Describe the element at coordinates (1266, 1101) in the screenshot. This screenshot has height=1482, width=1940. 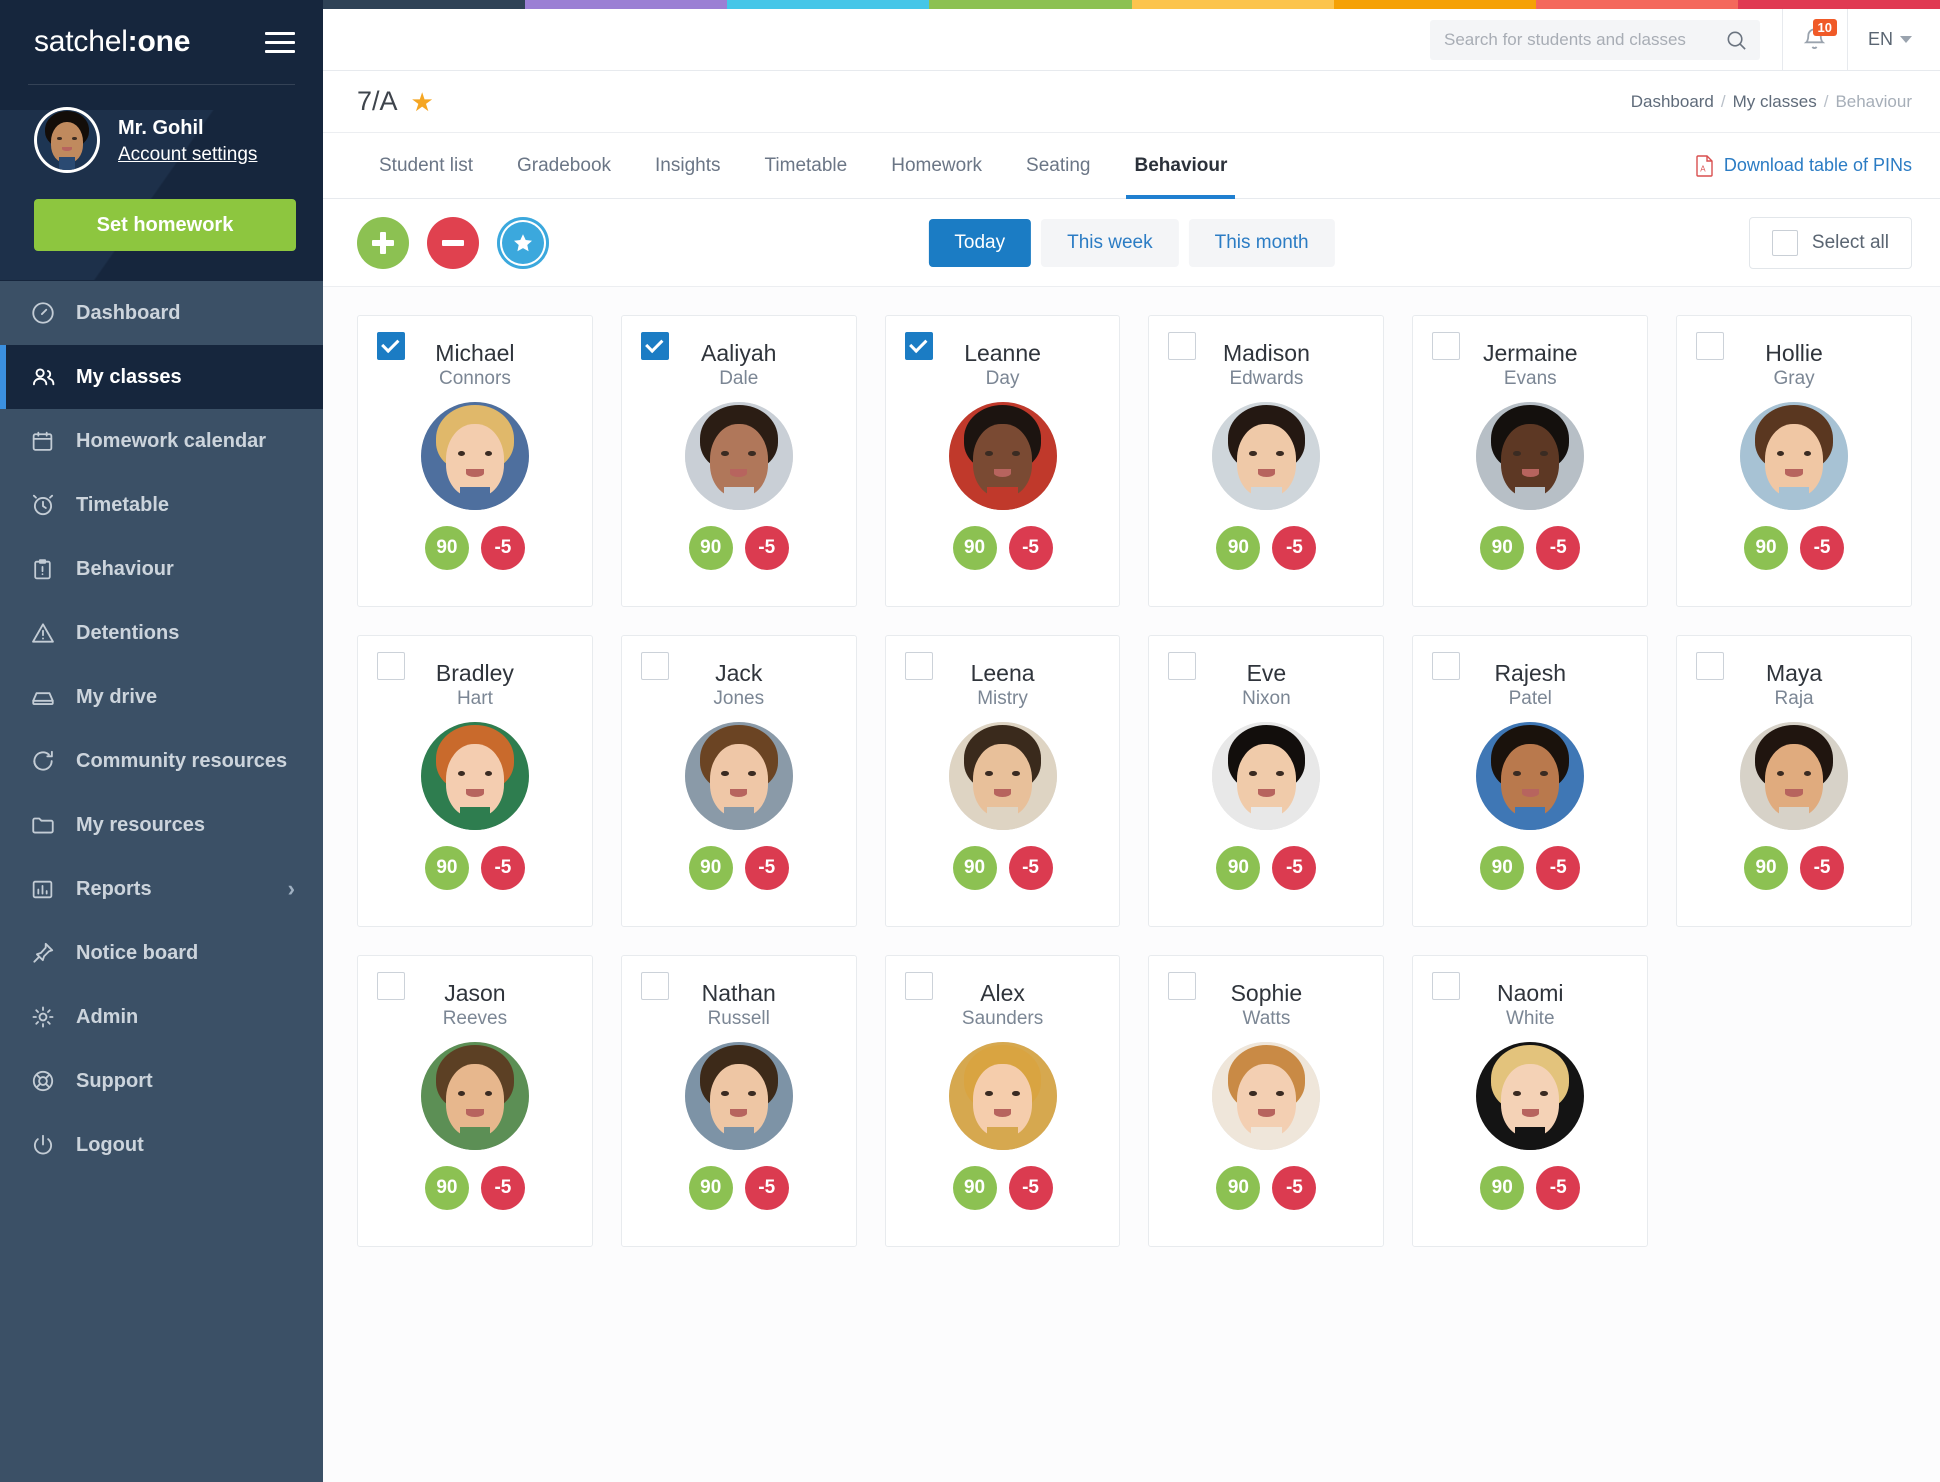
I see `student-card: Sophie Watts 90 -5` at that location.